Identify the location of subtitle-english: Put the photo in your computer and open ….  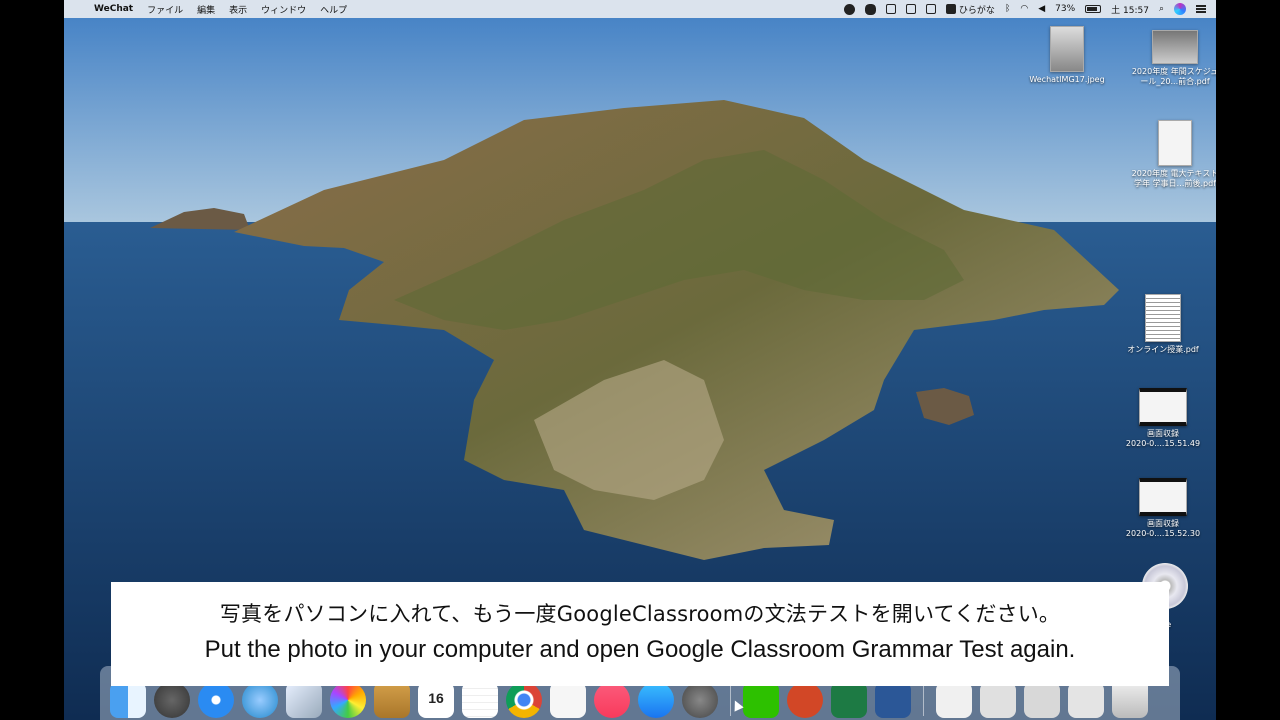
(640, 649).